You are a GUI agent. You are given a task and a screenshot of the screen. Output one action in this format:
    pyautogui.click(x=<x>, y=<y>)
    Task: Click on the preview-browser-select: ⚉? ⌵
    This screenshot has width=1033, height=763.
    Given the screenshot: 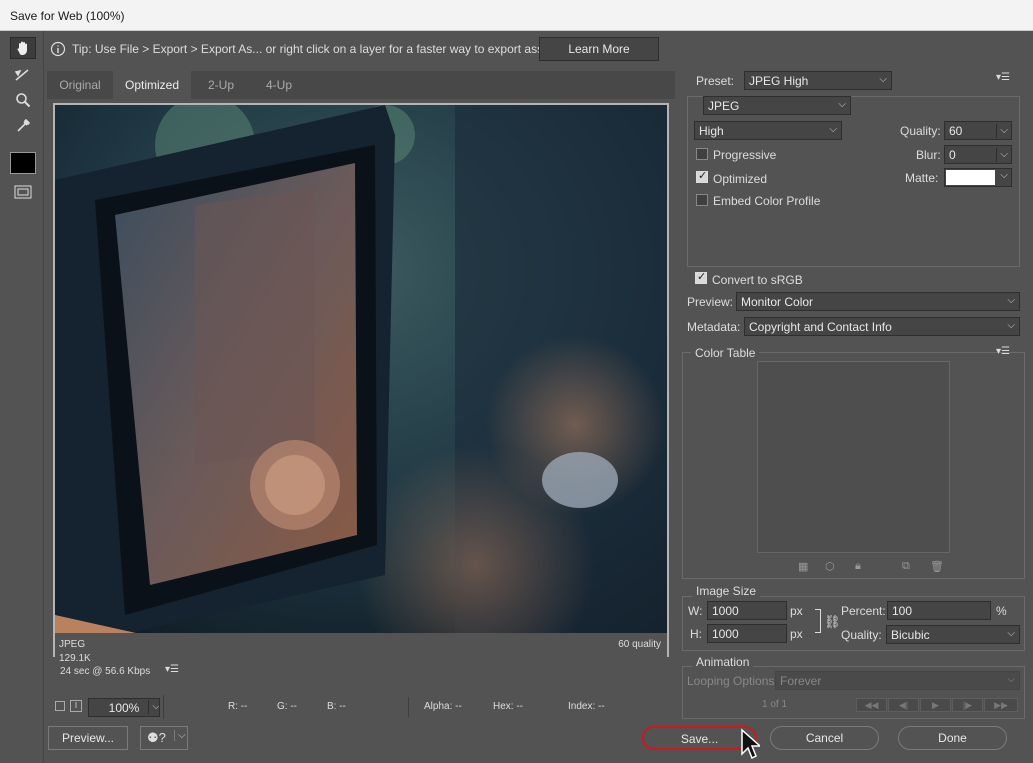 What is the action you would take?
    pyautogui.click(x=164, y=738)
    